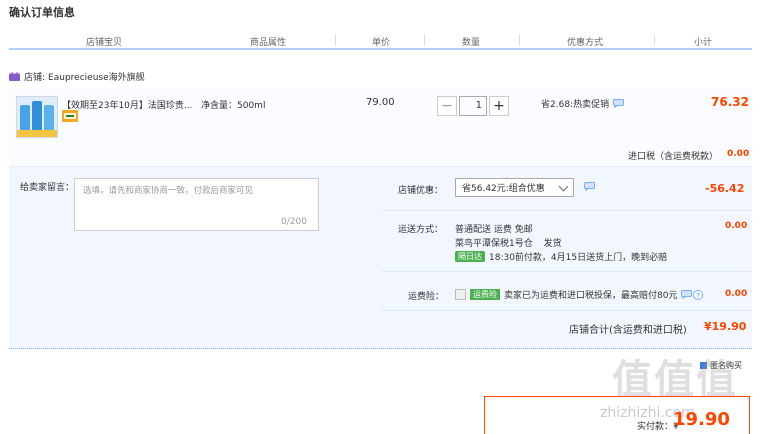  What do you see at coordinates (268, 43) in the screenshot?
I see `header-attr: 商品属性` at bounding box center [268, 43].